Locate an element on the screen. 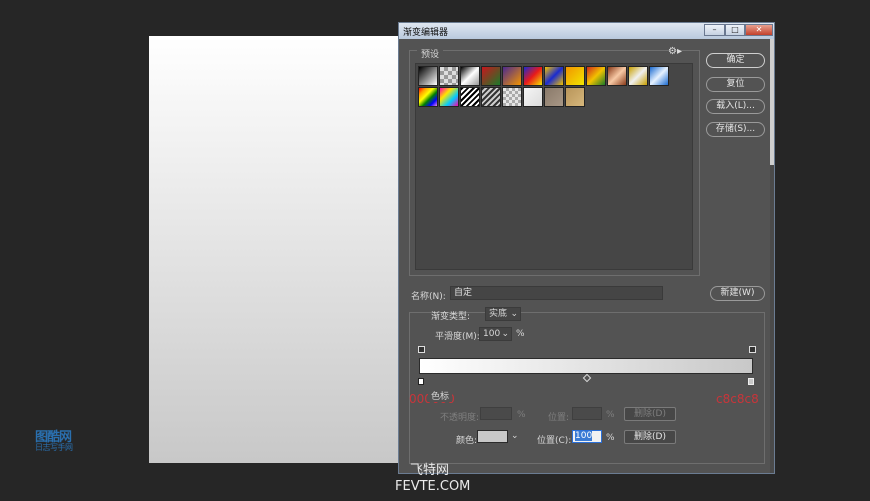 The image size is (870, 501). dialog-title: 渐变编辑器 is located at coordinates (426, 33).